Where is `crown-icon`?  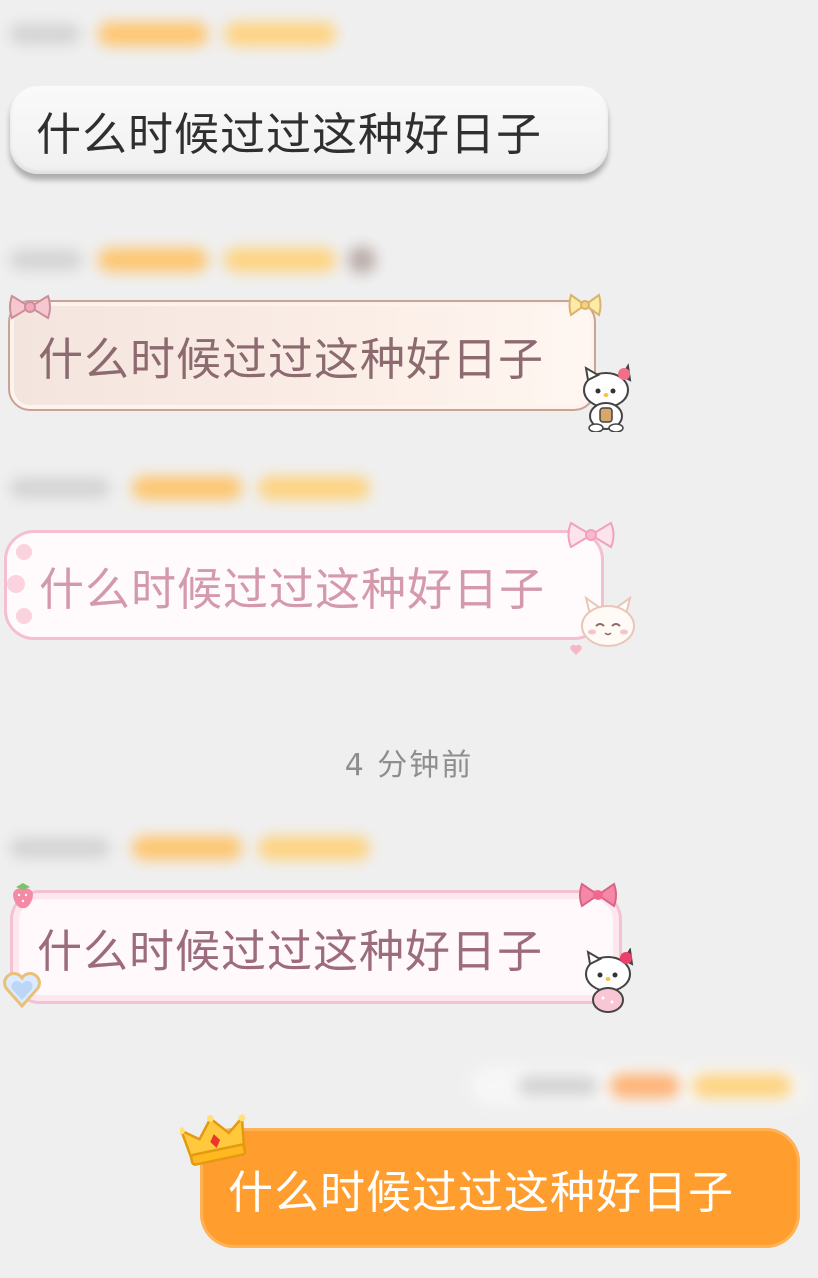
crown-icon is located at coordinates (213, 1140).